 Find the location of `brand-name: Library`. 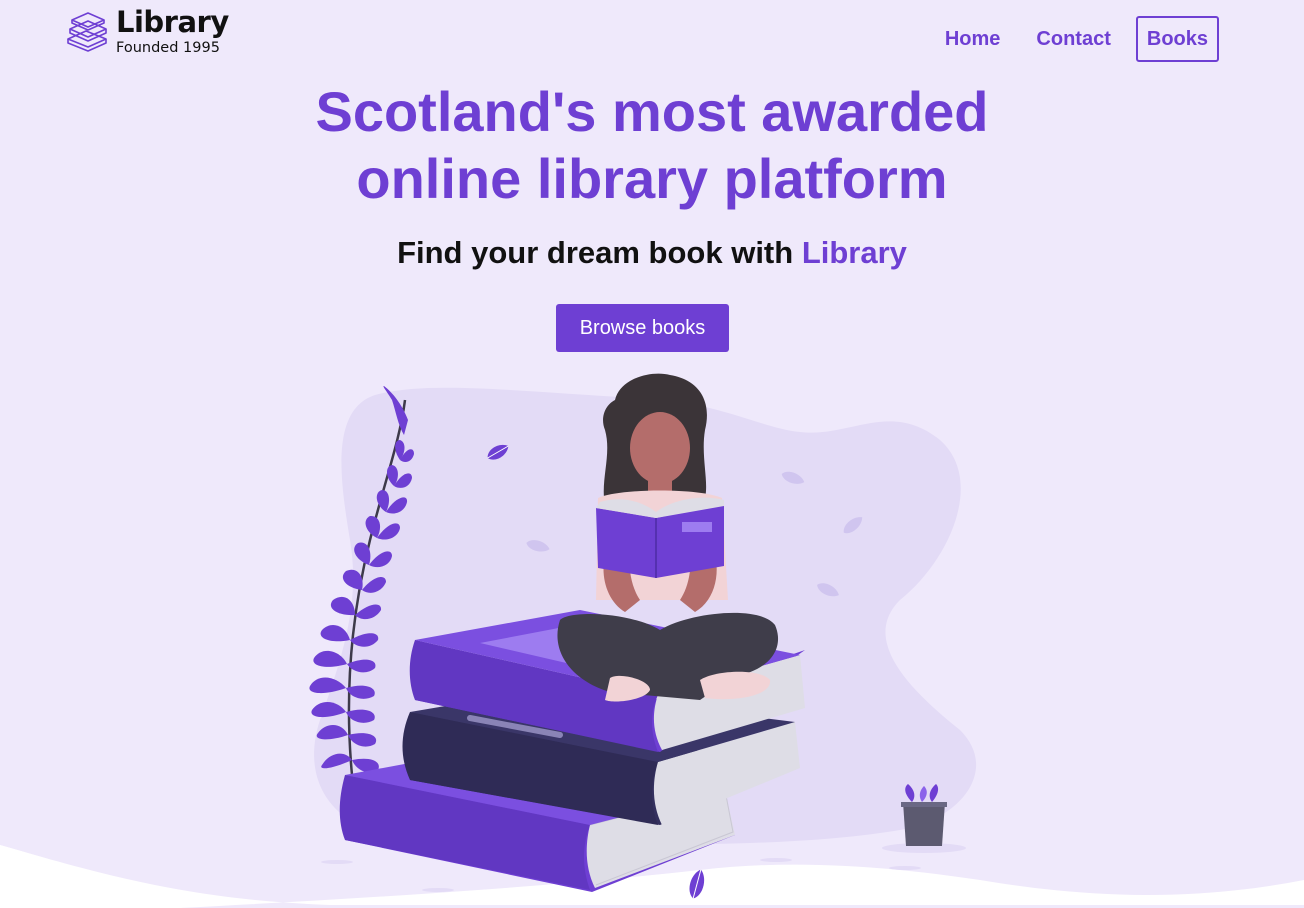

brand-name: Library is located at coordinates (172, 22).